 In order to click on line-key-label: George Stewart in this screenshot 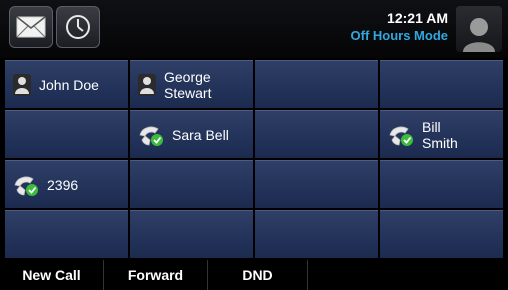, I will do `click(187, 85)`.